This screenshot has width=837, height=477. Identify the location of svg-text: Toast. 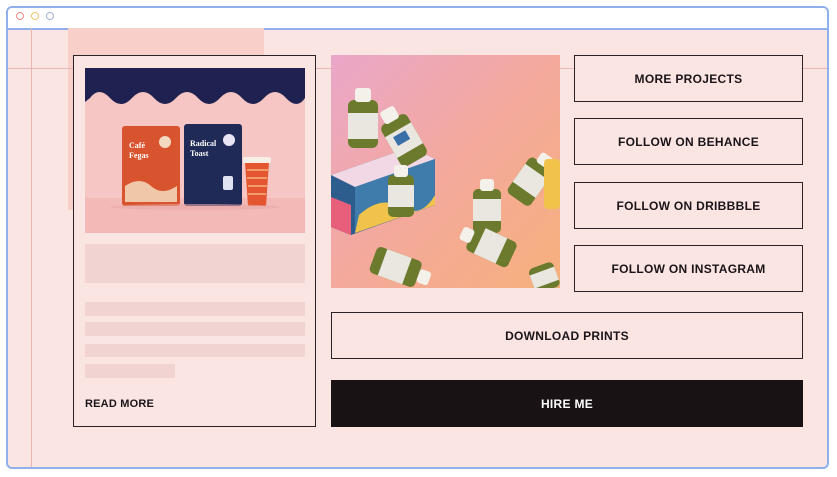
(199, 153).